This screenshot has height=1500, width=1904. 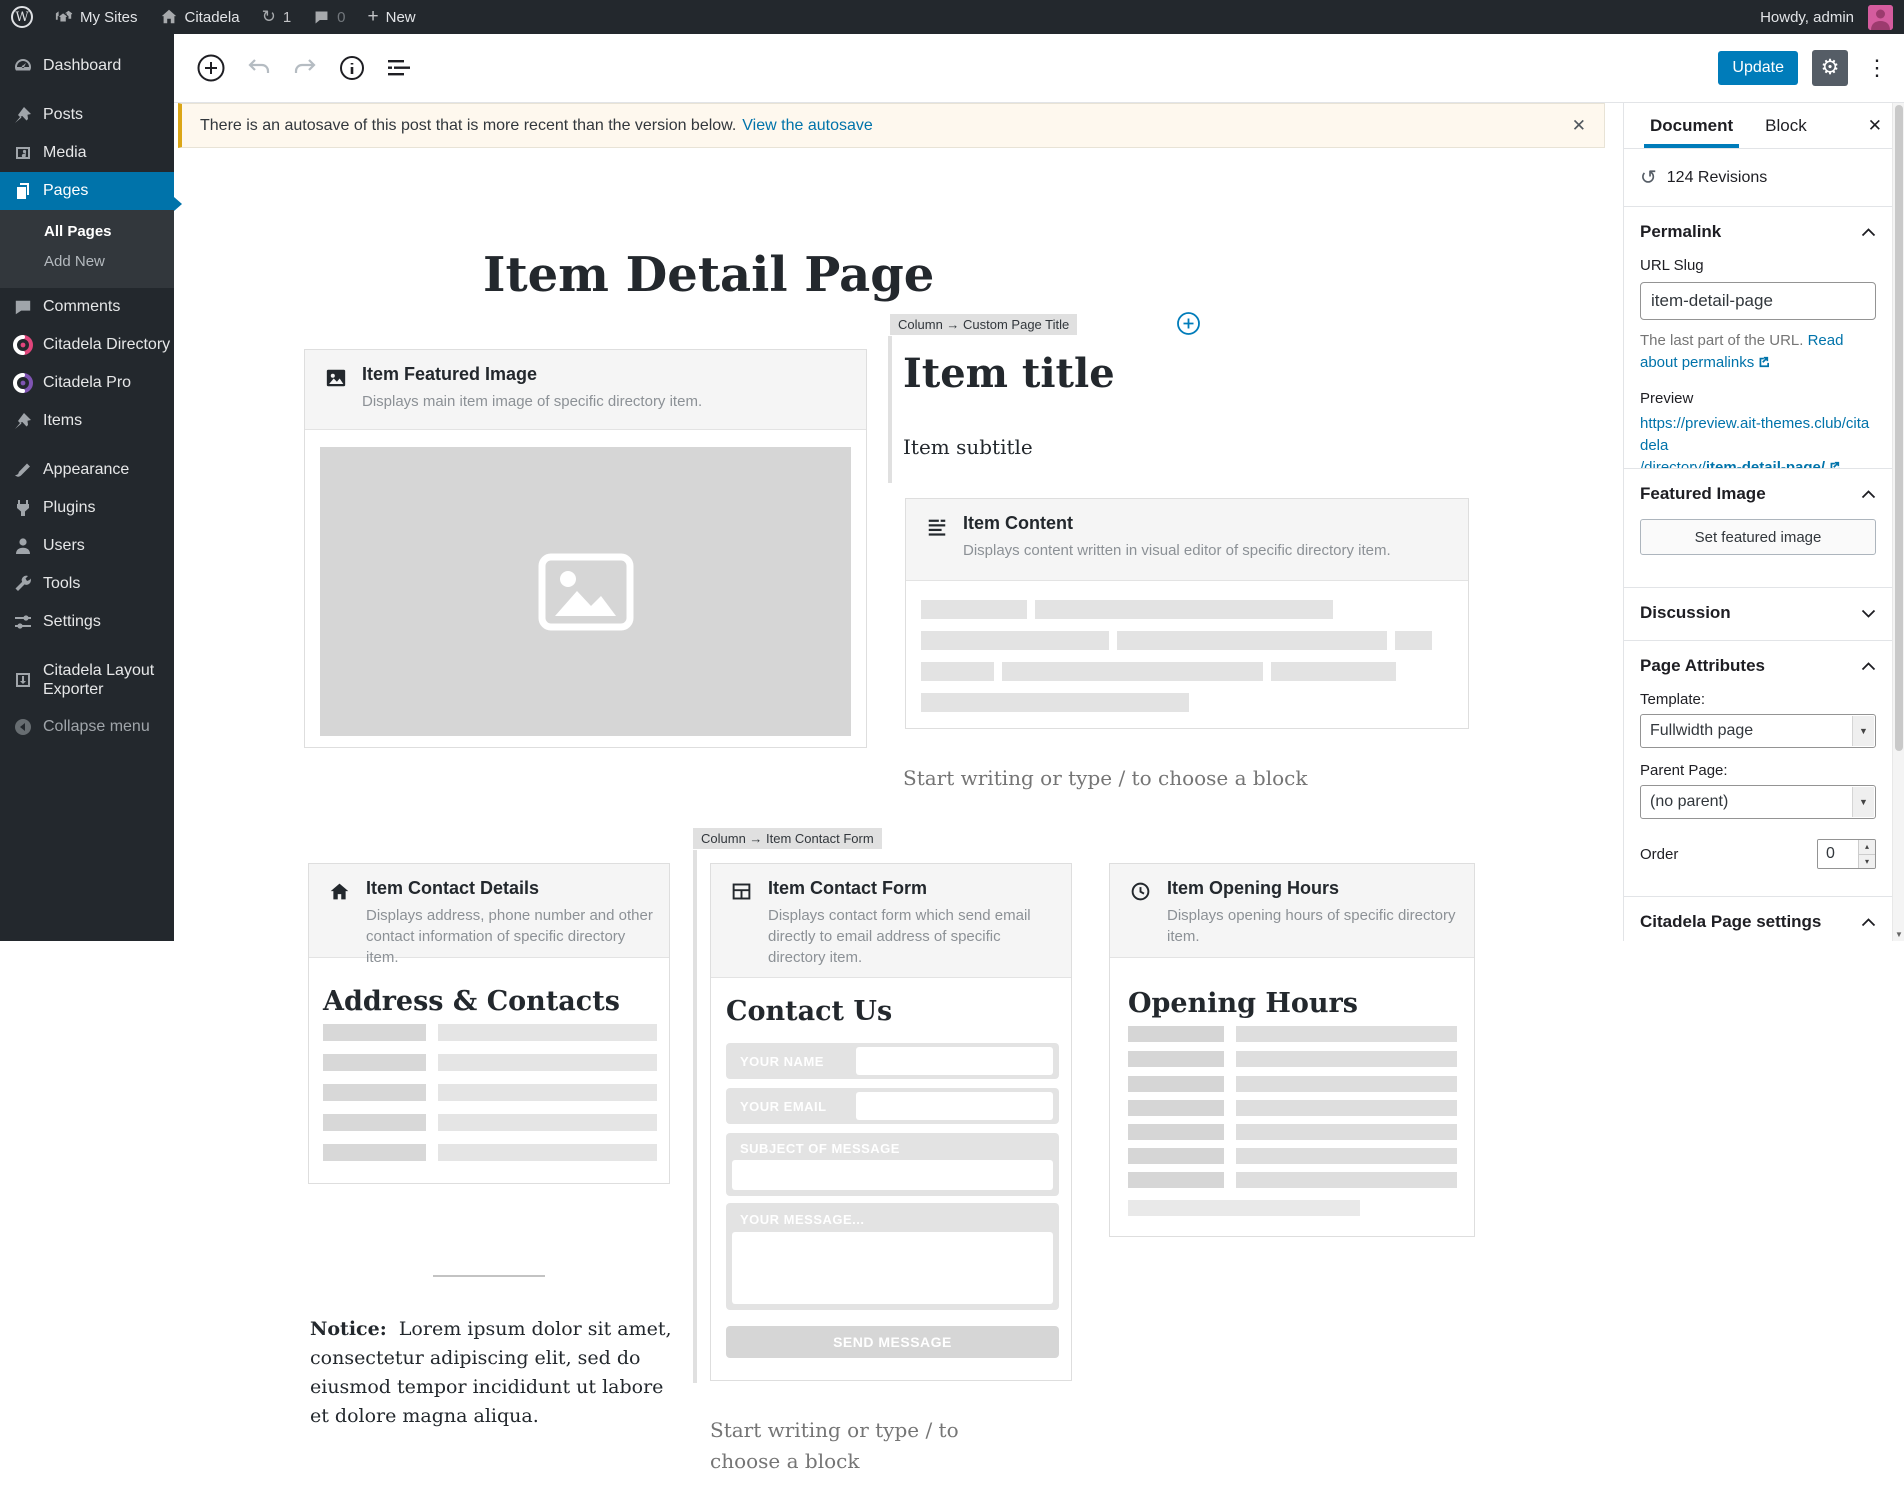 I want to click on citadela-settings-panel-header: Citadela Page settings, so click(x=1758, y=919).